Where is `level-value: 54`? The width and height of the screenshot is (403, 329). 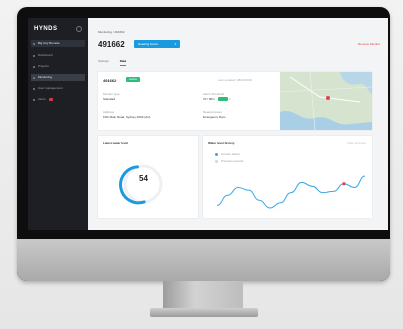
level-value: 54 is located at coordinates (143, 178).